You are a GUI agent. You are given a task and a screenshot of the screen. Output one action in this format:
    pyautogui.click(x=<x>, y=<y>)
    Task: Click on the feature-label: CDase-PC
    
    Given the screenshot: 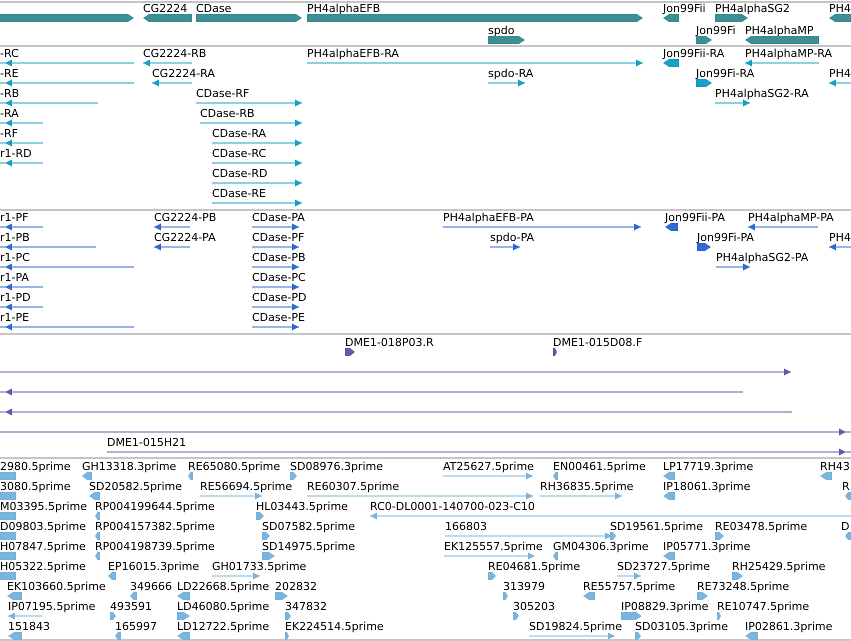 What is the action you would take?
    pyautogui.click(x=279, y=277)
    